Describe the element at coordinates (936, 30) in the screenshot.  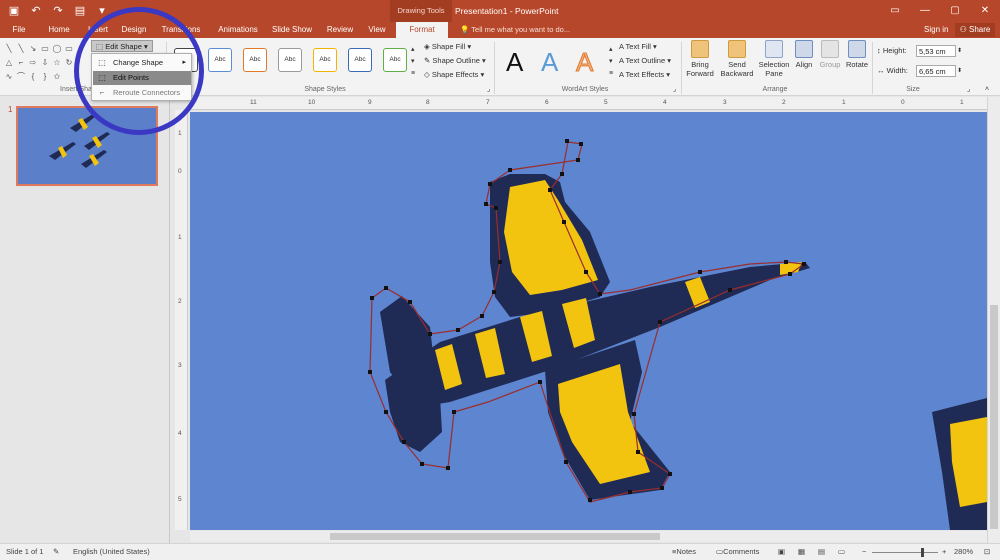
I see `sign-in-link: Sign in` at that location.